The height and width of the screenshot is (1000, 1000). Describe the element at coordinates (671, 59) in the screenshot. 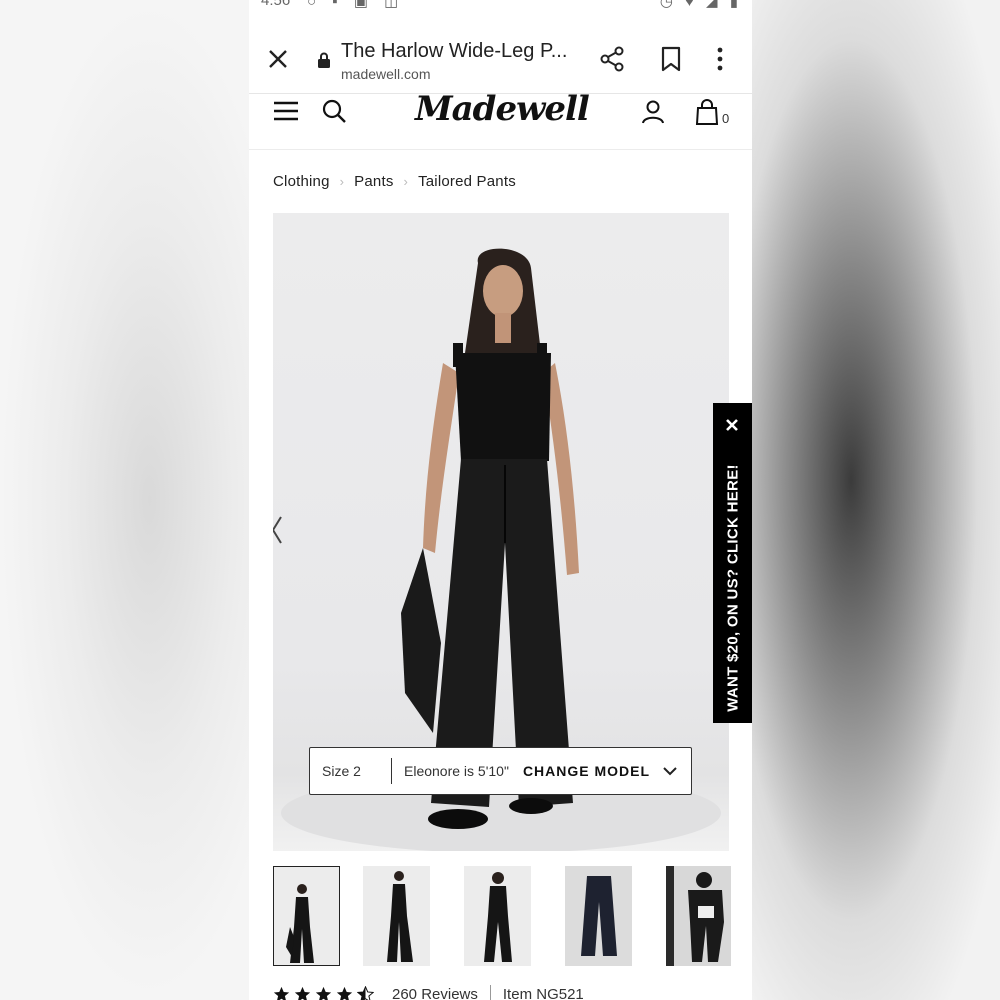

I see `bookmark-icon` at that location.